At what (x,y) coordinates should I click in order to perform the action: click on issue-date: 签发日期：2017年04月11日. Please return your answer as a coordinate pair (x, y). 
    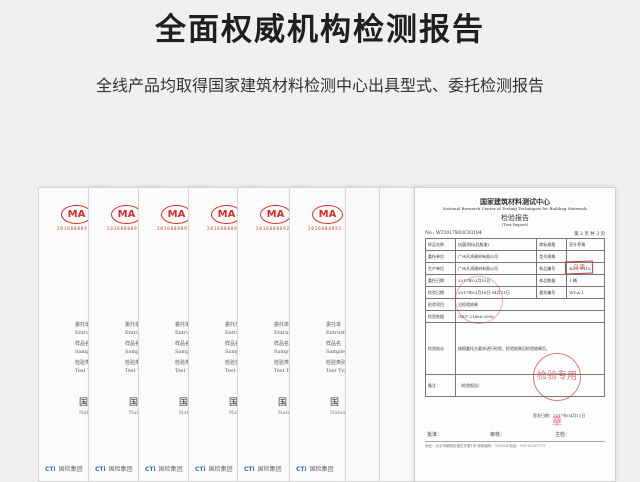
    Looking at the image, I should click on (559, 415).